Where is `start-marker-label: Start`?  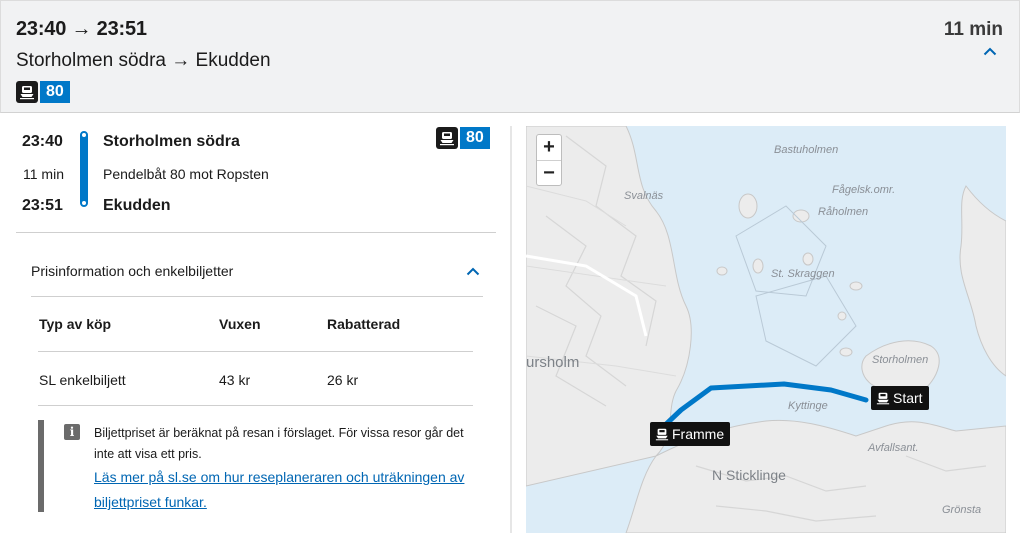 start-marker-label: Start is located at coordinates (908, 398).